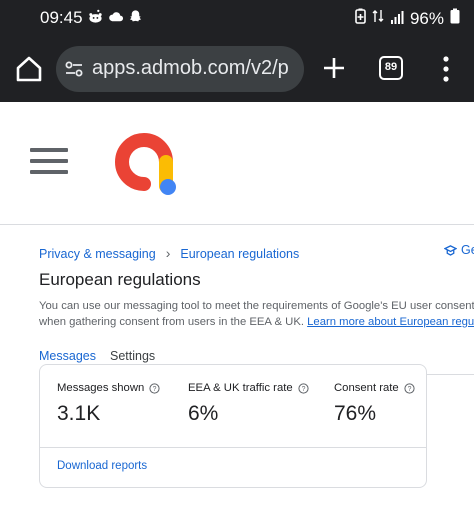 Image resolution: width=474 pixels, height=513 pixels. What do you see at coordinates (240, 388) in the screenshot?
I see `metric-label: EEA & UK traffic rate` at bounding box center [240, 388].